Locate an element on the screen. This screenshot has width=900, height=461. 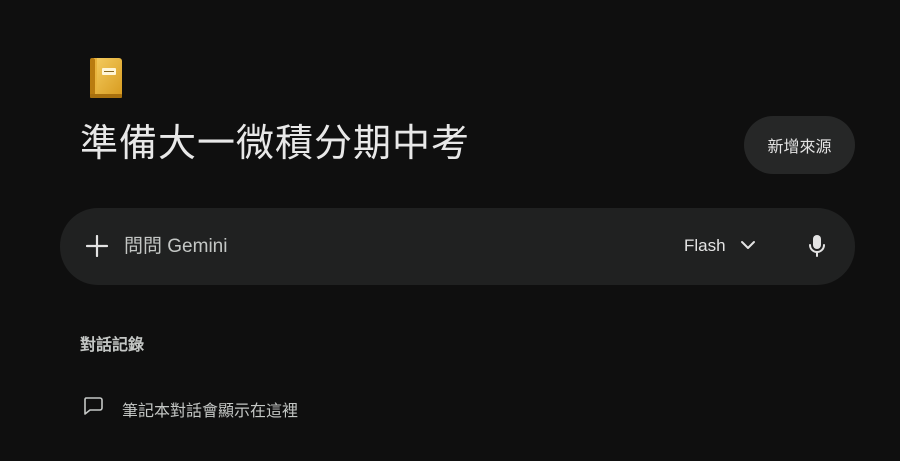
mic-icon is located at coordinates (817, 246).